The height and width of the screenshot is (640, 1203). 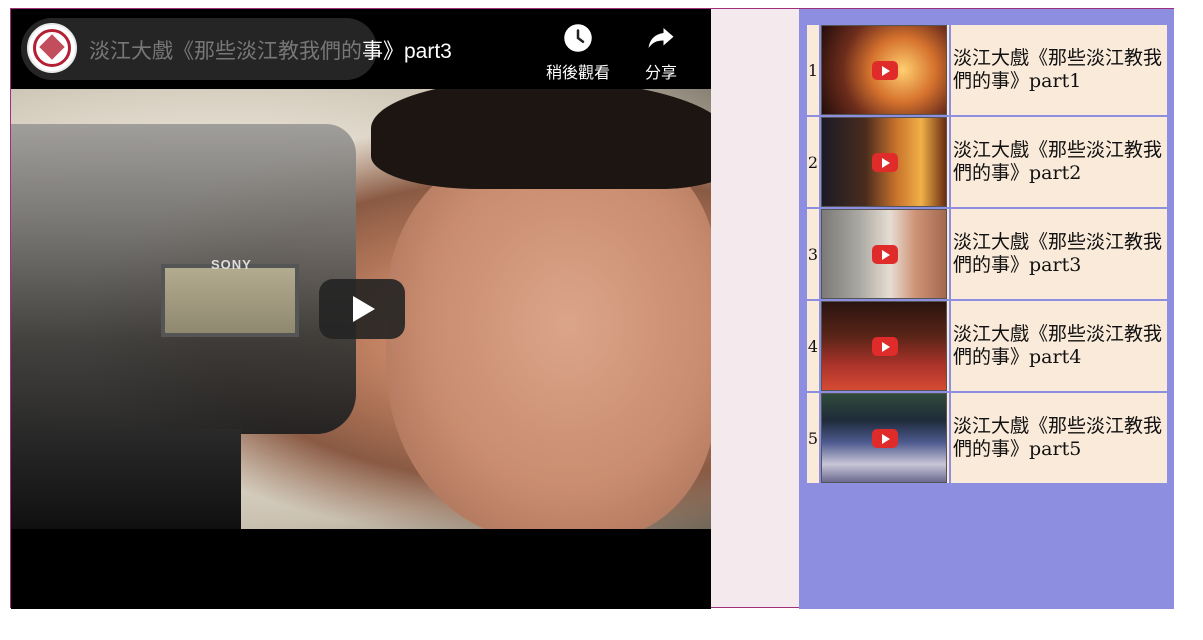 I want to click on play-icon, so click(x=364, y=309).